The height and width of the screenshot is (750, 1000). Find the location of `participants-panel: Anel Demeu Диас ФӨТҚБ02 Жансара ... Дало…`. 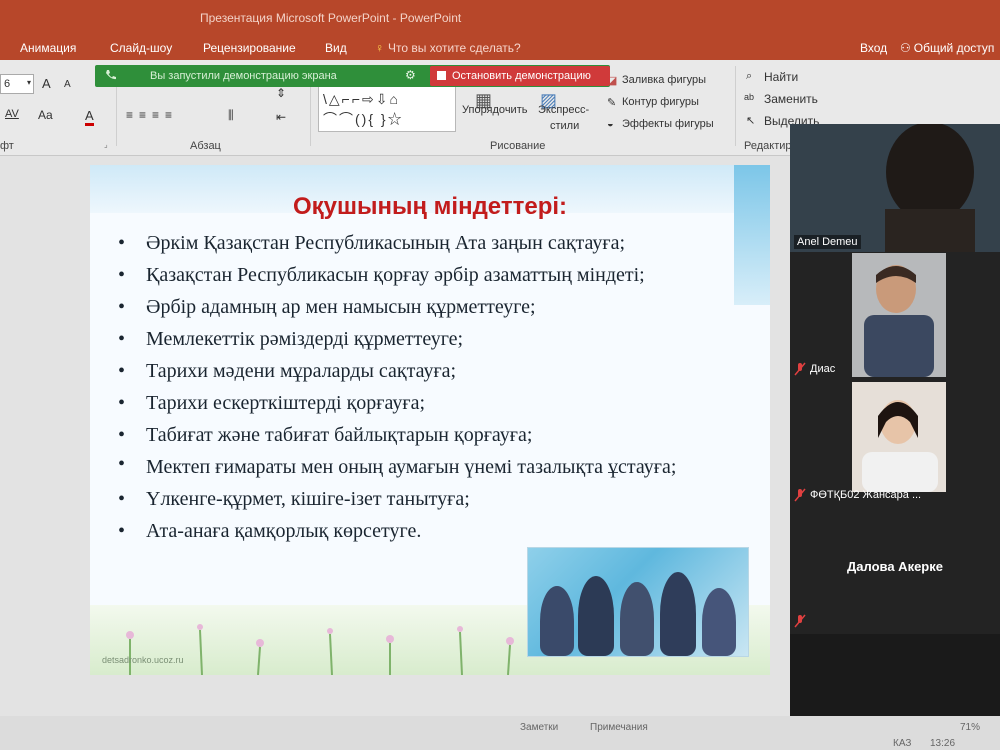

participants-panel: Anel Demeu Диас ФӨТҚБ02 Жансара ... Дало… is located at coordinates (895, 379).